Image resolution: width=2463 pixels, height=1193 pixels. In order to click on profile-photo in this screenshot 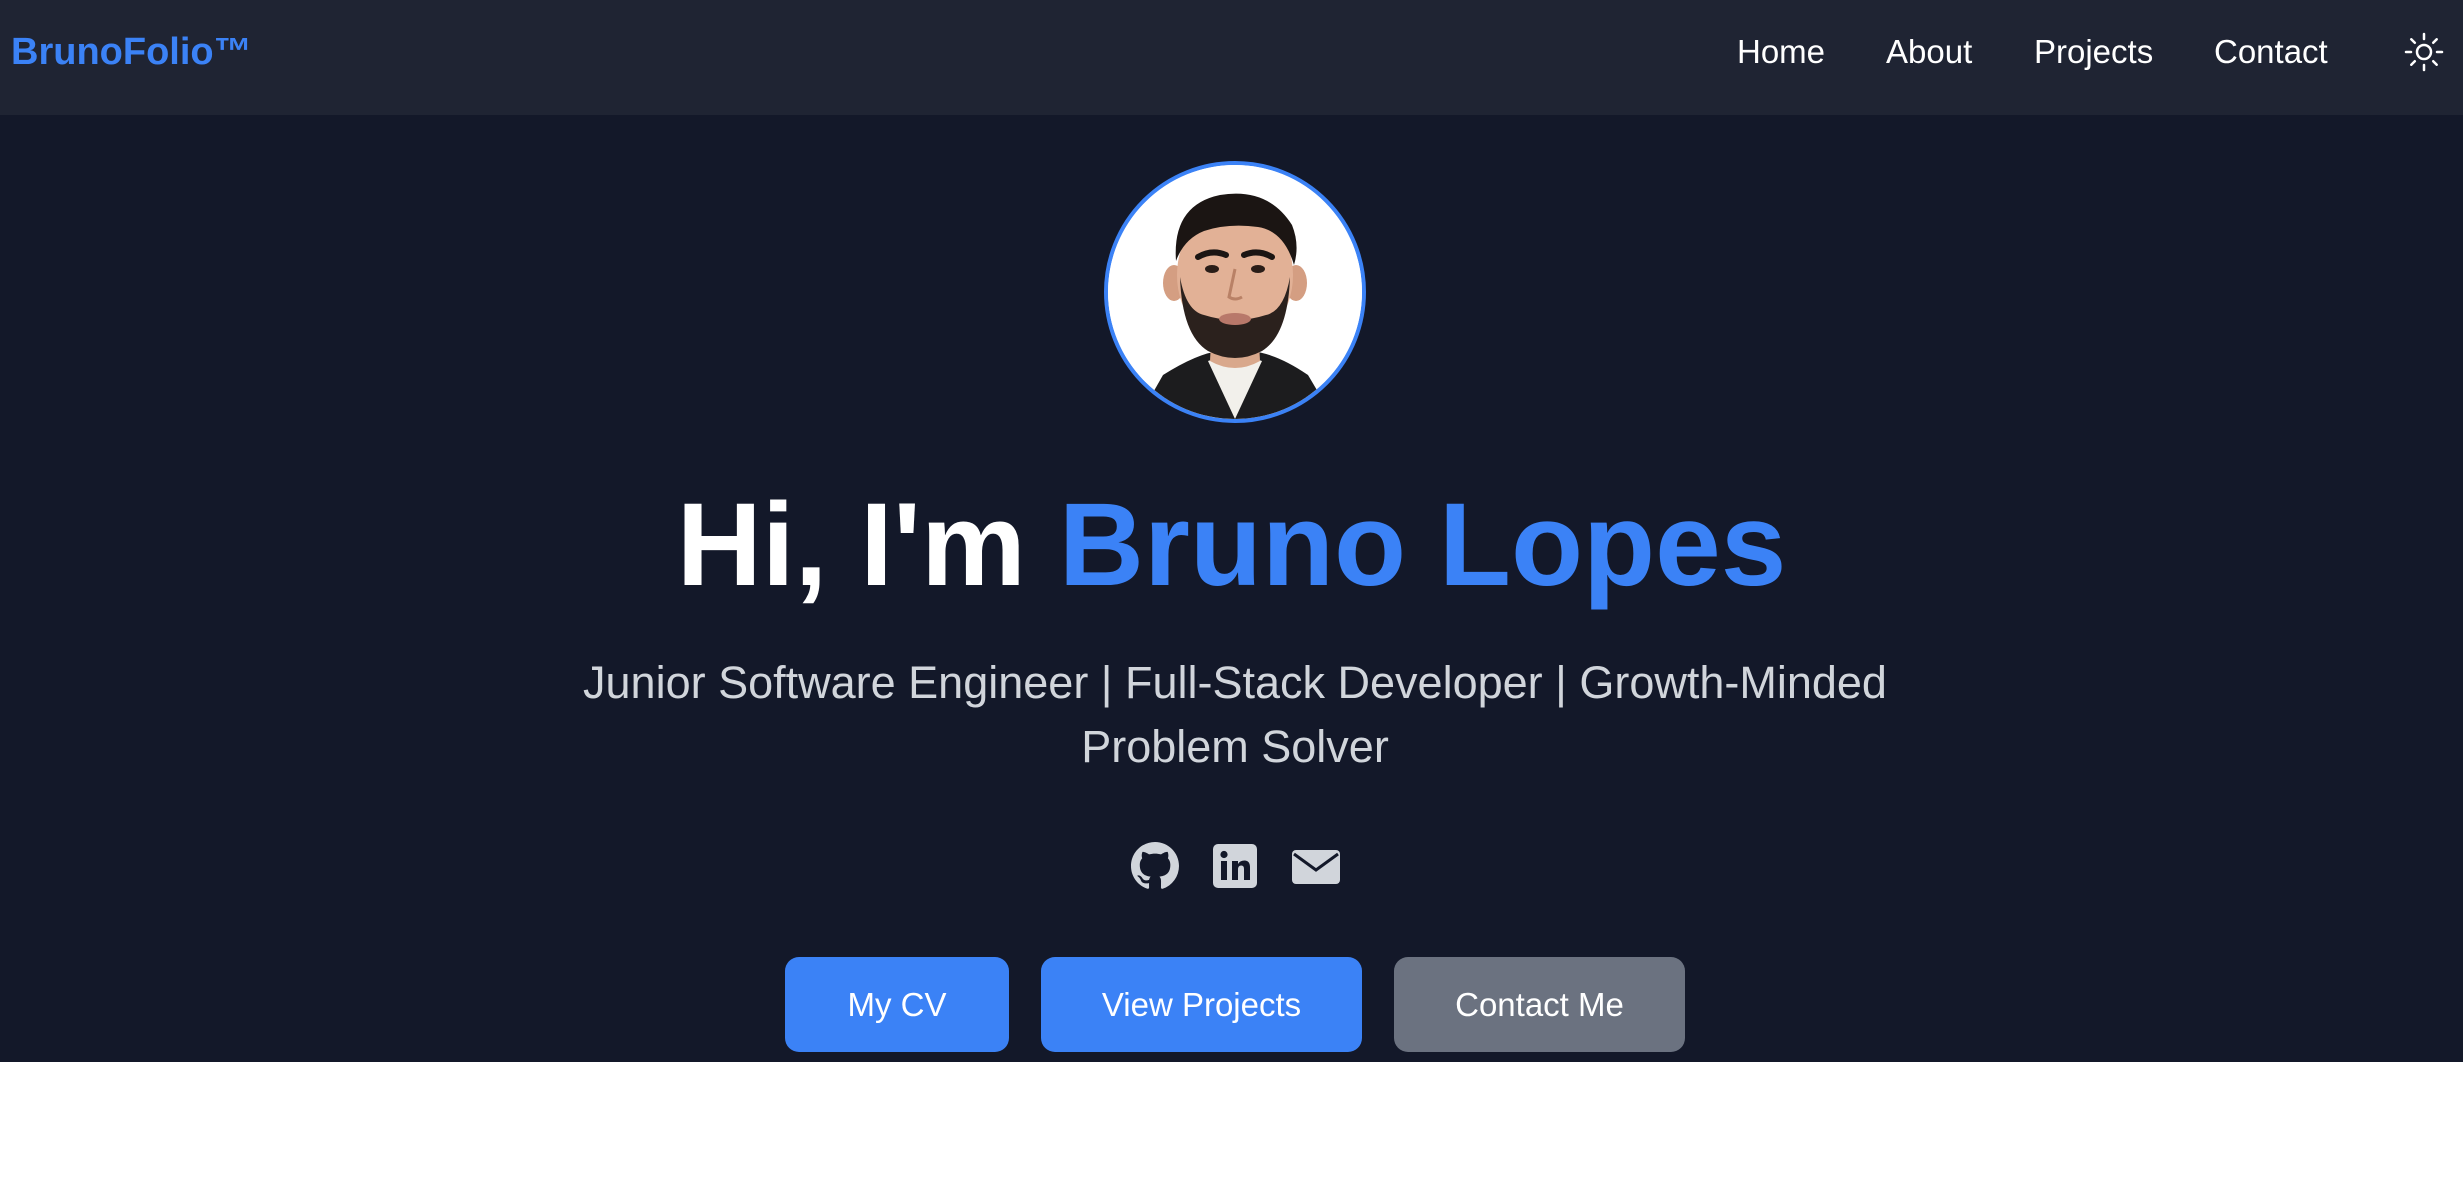, I will do `click(1235, 292)`.